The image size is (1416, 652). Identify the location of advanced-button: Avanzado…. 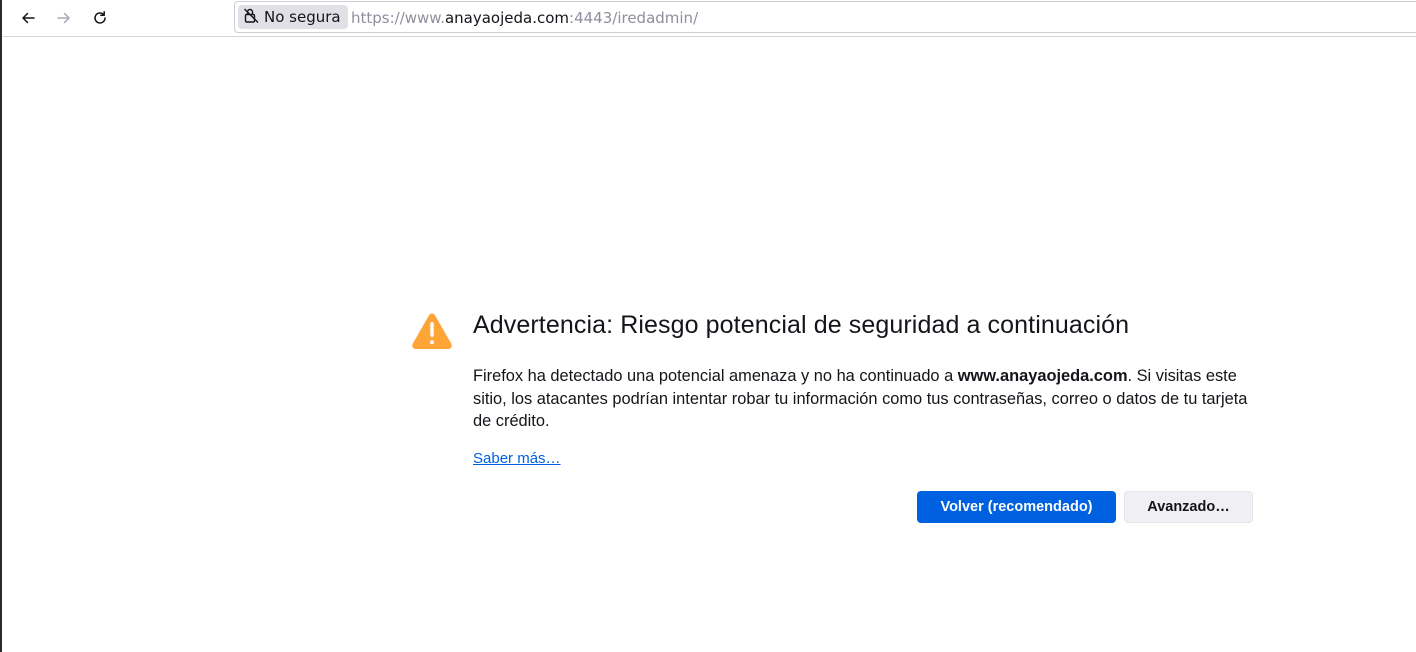
(1188, 507).